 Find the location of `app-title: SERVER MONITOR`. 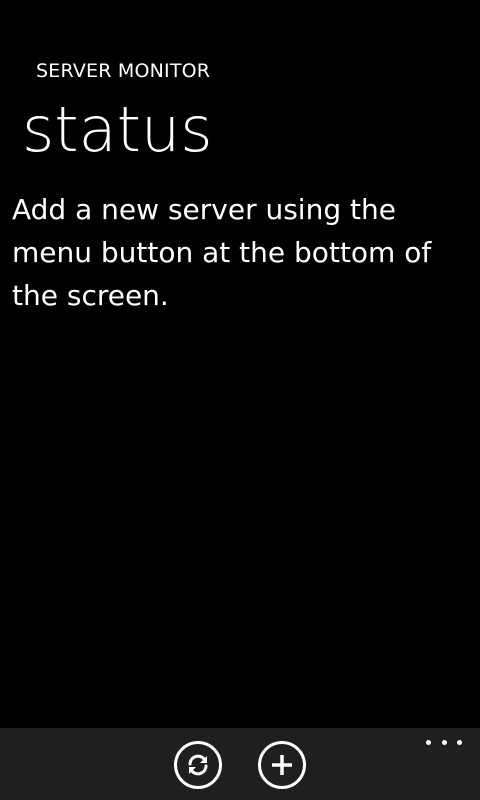

app-title: SERVER MONITOR is located at coordinates (123, 71).